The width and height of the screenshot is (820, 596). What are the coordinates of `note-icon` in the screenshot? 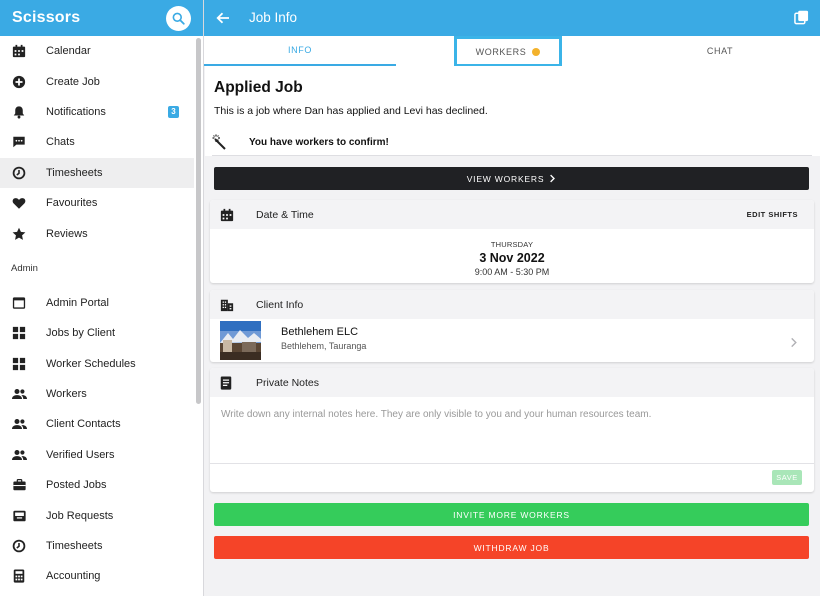 It's located at (227, 383).